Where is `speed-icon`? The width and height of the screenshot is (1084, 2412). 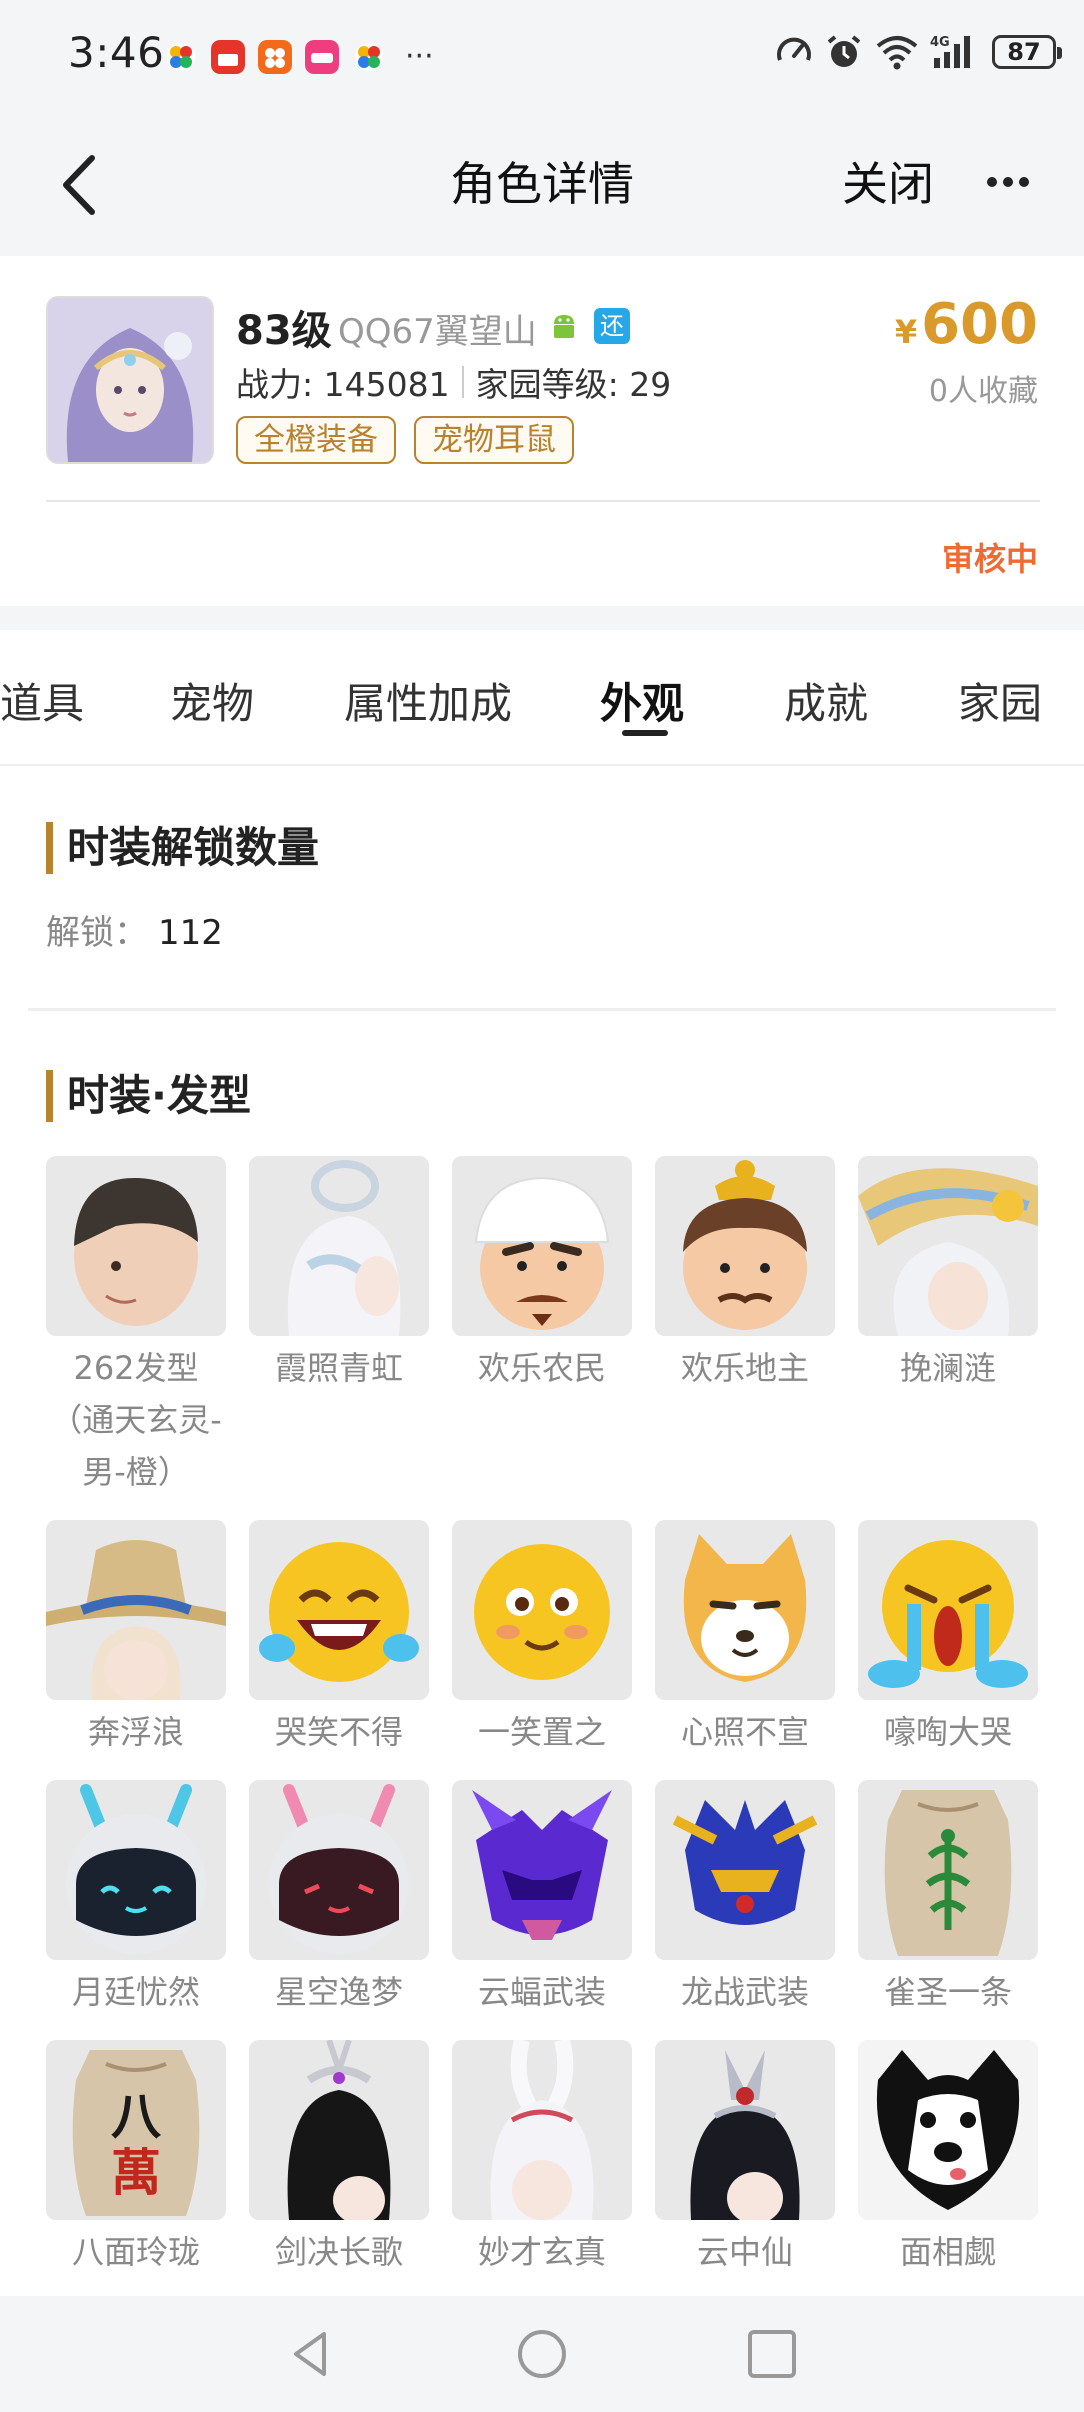 speed-icon is located at coordinates (794, 49).